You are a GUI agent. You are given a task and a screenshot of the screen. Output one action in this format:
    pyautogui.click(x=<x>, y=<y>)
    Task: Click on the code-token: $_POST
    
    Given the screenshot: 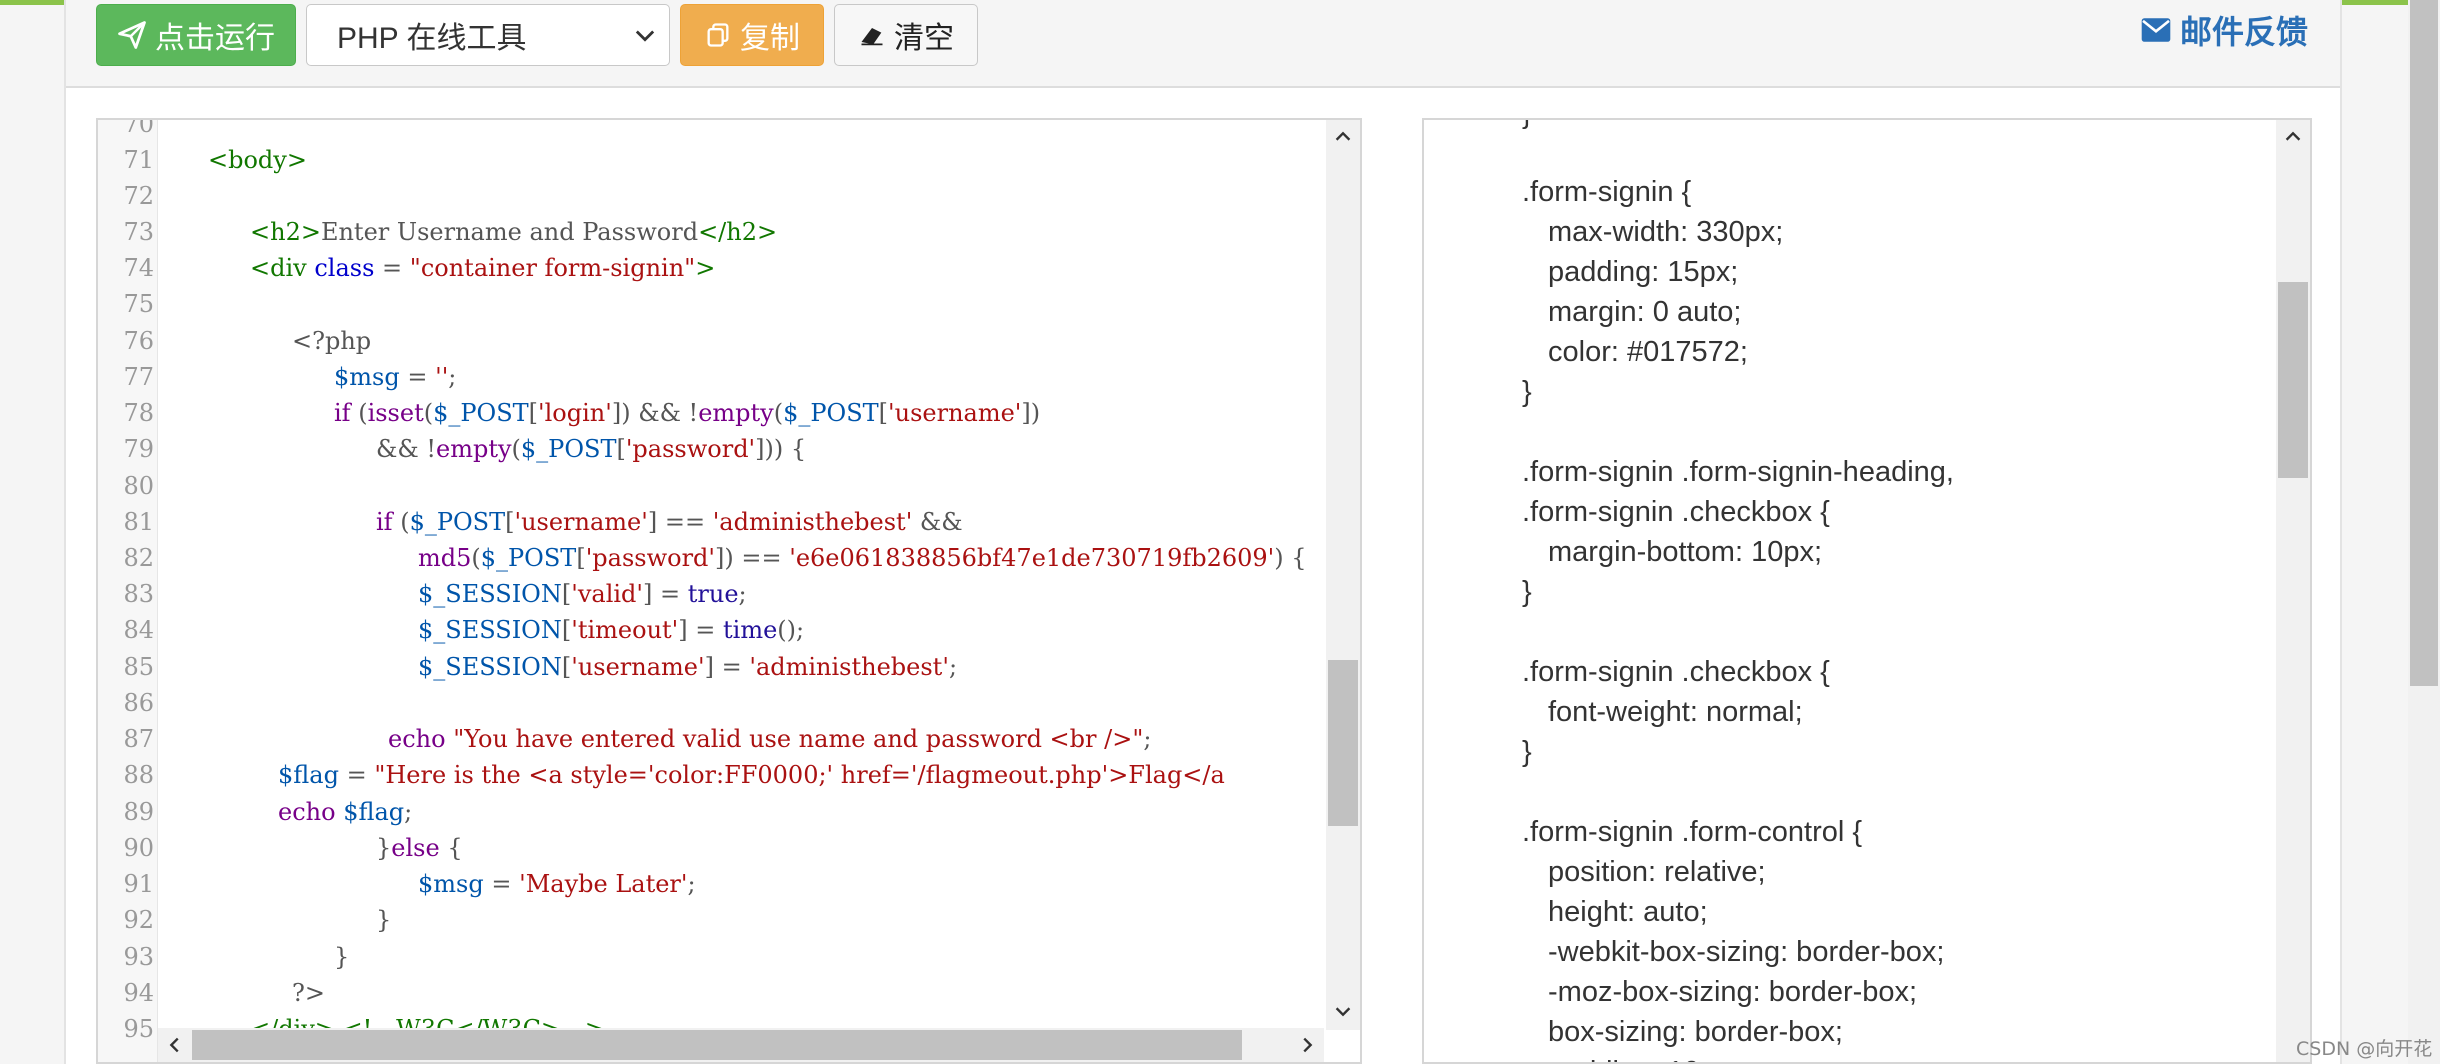 What is the action you would take?
    pyautogui.click(x=457, y=522)
    